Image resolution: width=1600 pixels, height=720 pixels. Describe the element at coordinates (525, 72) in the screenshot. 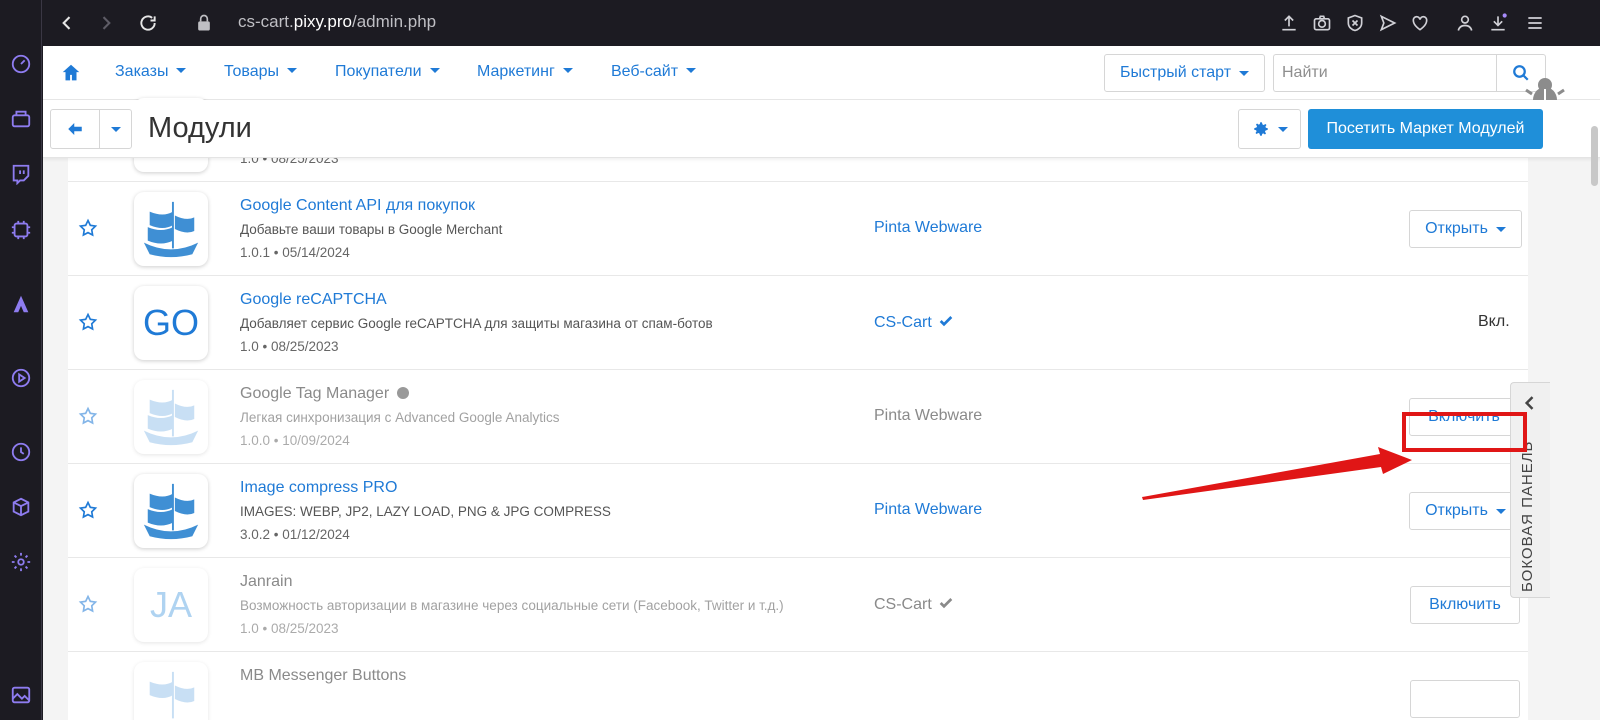

I see `menu-marketing: Маркетинг` at that location.